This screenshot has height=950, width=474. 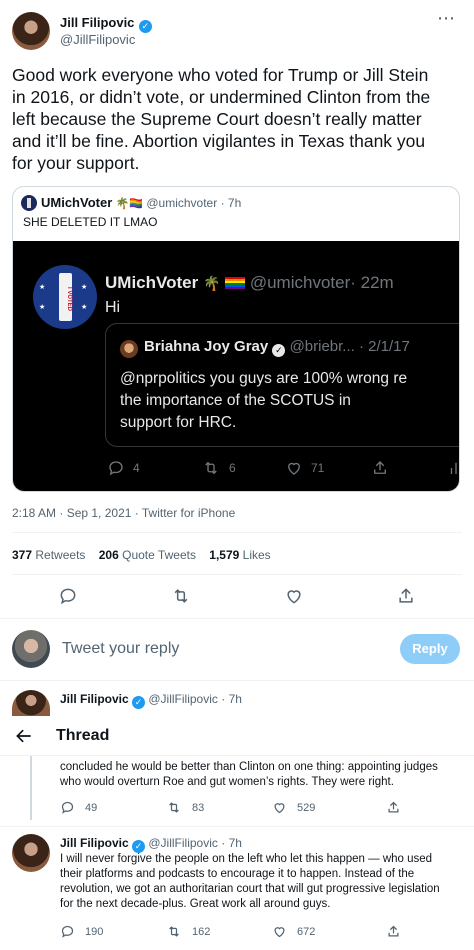 What do you see at coordinates (235, 400) in the screenshot?
I see `inner-quote-line: the importance of the SCOTUS in` at bounding box center [235, 400].